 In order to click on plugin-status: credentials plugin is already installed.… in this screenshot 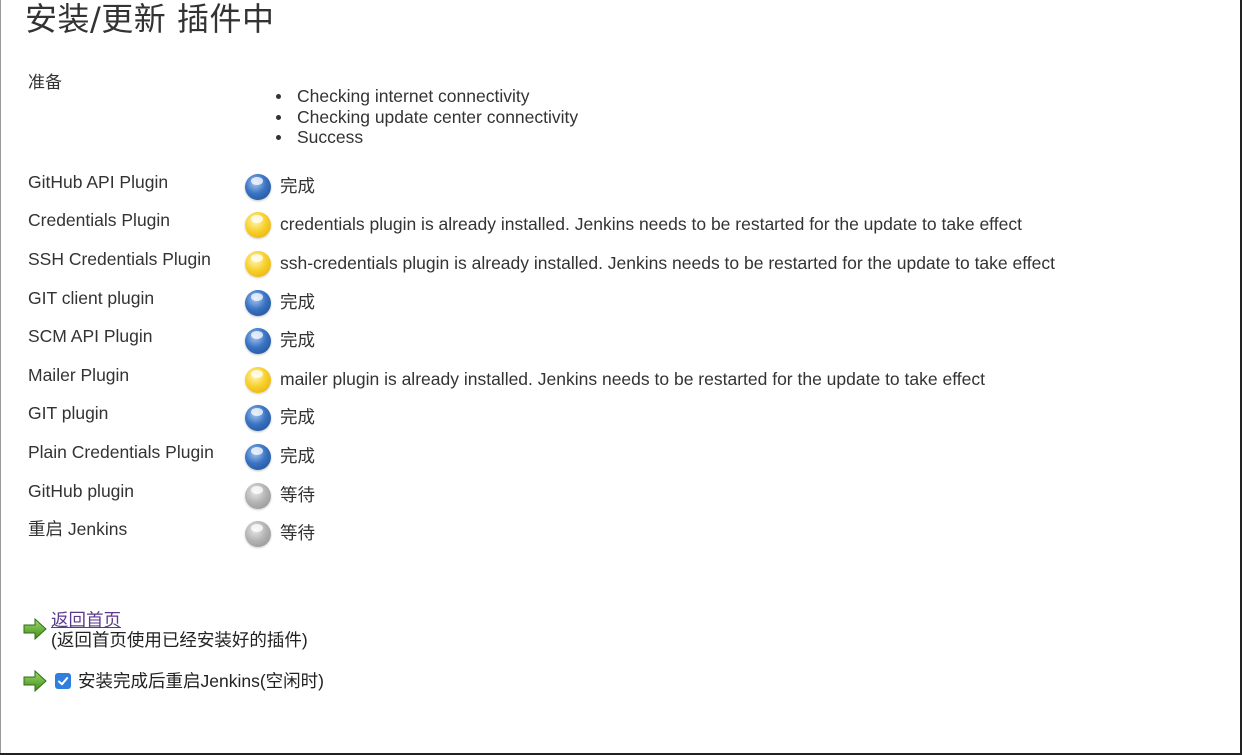, I will do `click(651, 224)`.